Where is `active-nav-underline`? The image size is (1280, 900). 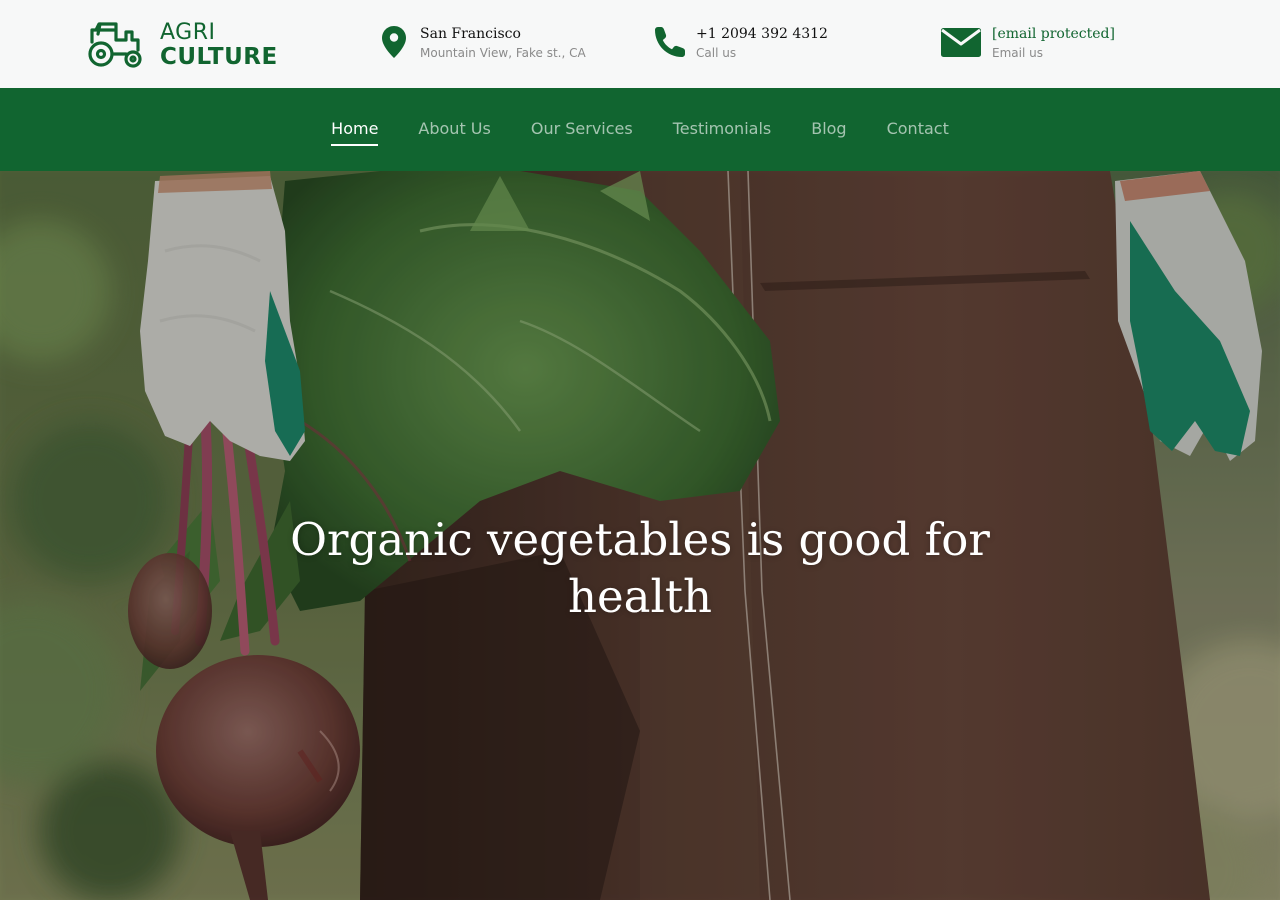
active-nav-underline is located at coordinates (355, 145).